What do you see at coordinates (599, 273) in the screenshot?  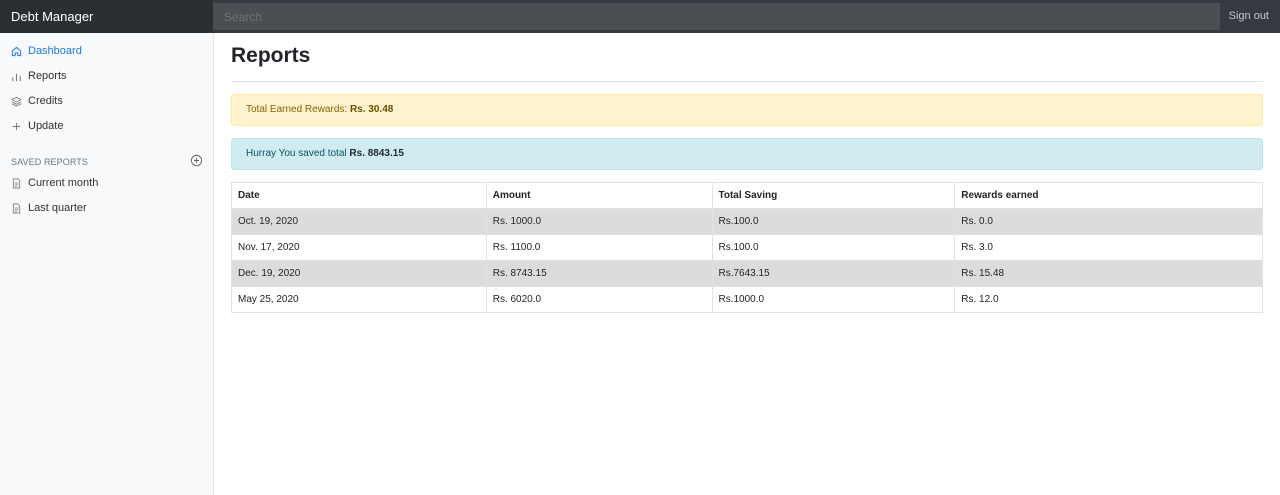 I see `table-cell: Rs. 8743.15` at bounding box center [599, 273].